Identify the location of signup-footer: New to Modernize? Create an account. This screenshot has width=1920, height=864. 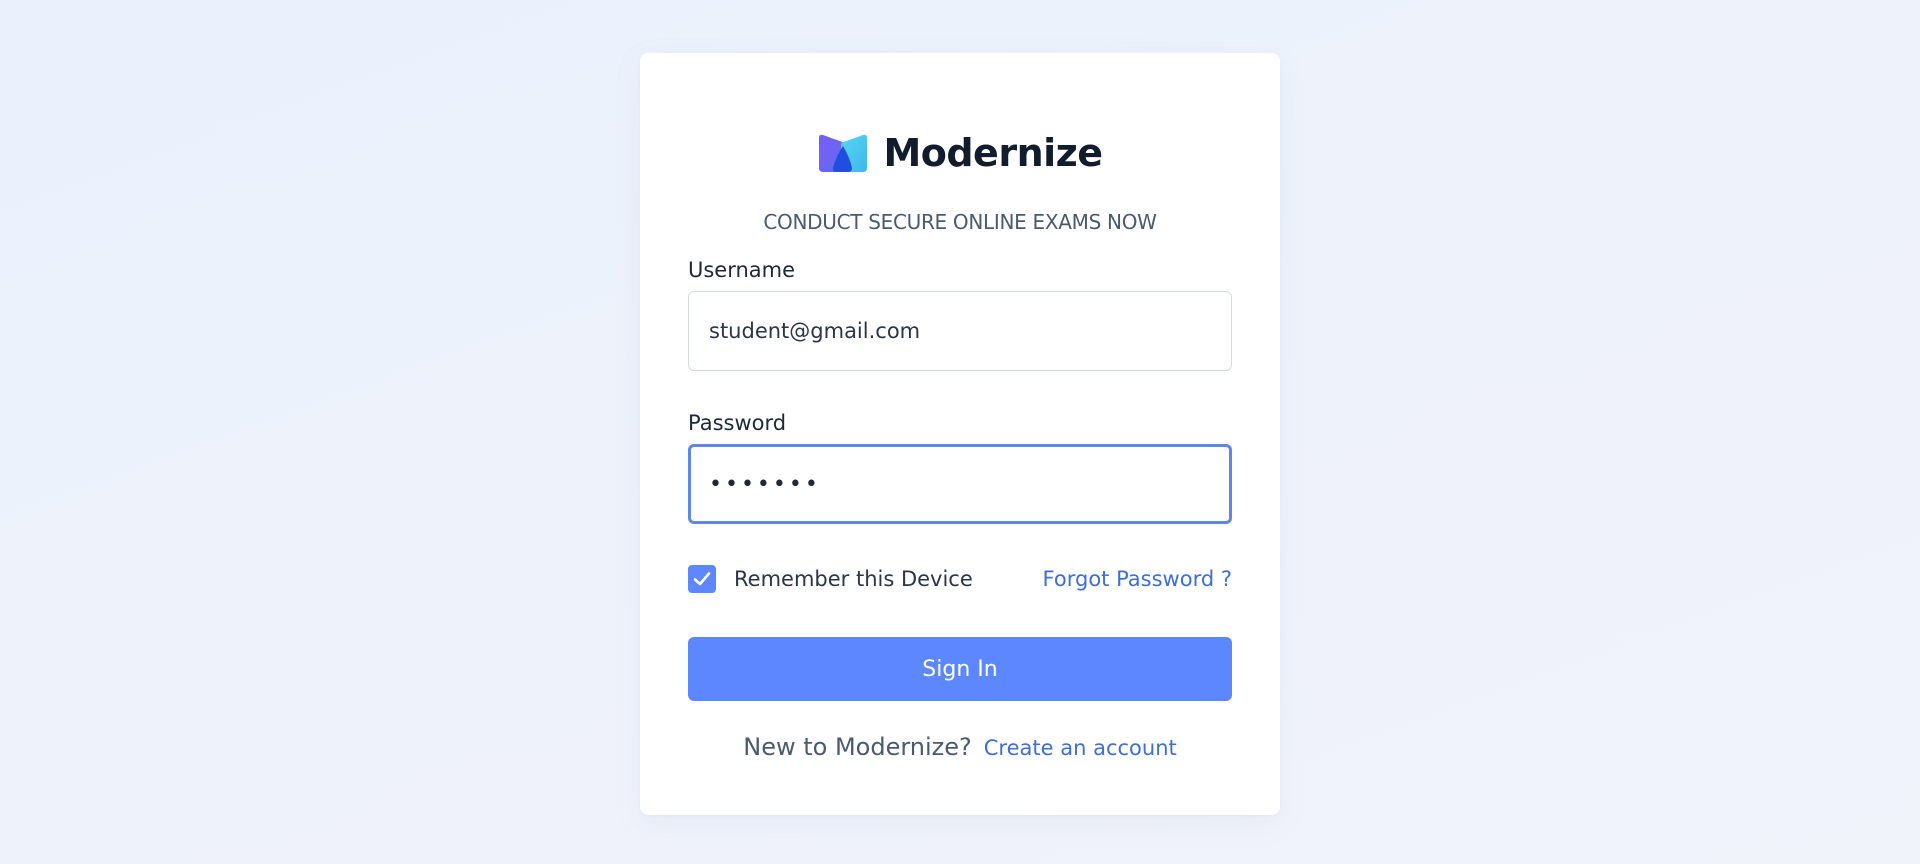
(960, 747).